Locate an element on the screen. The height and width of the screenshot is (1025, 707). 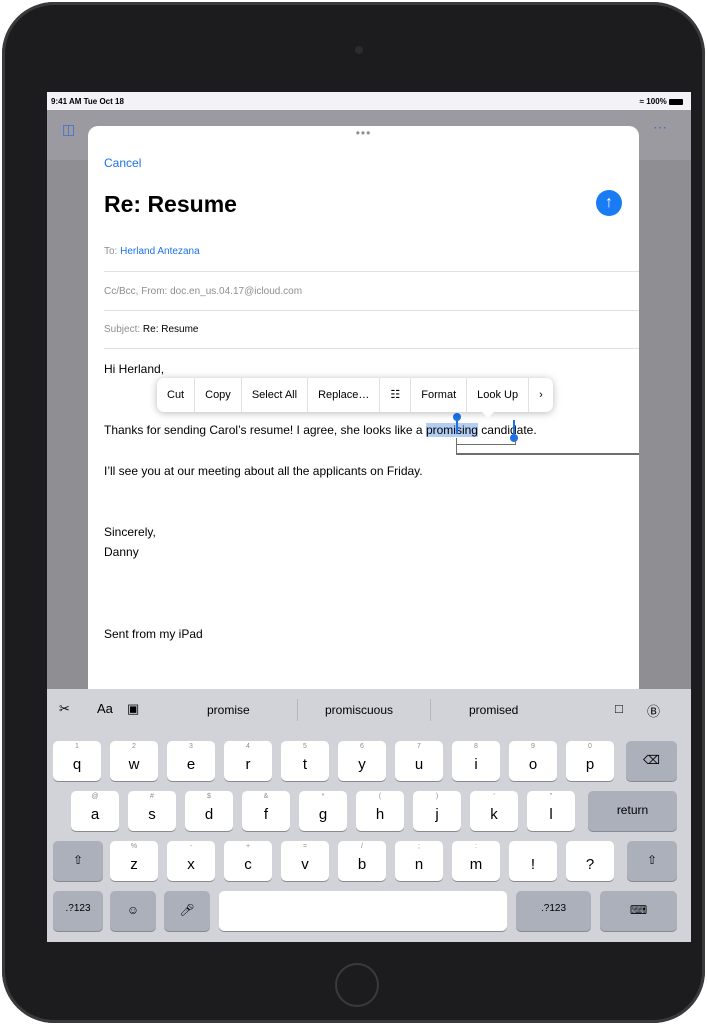
name-line: Danny is located at coordinates (121, 552).